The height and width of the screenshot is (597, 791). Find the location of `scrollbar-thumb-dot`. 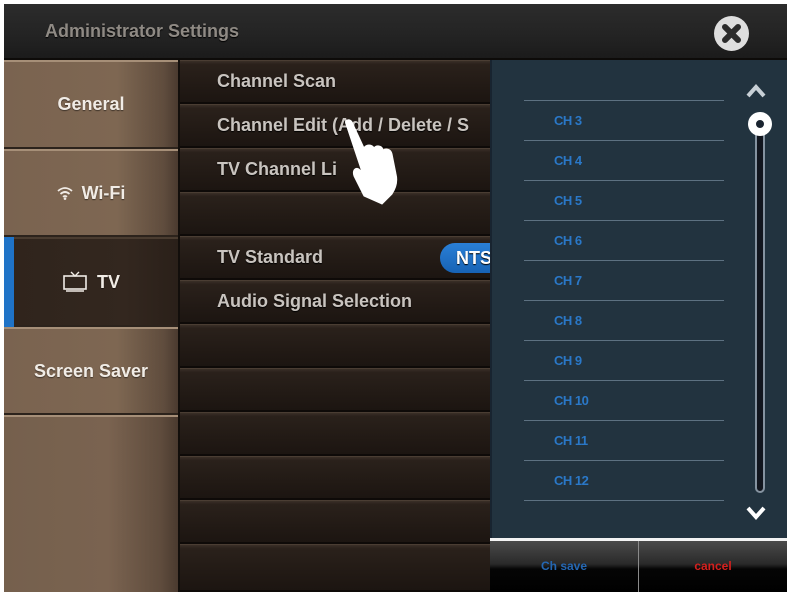

scrollbar-thumb-dot is located at coordinates (760, 124).